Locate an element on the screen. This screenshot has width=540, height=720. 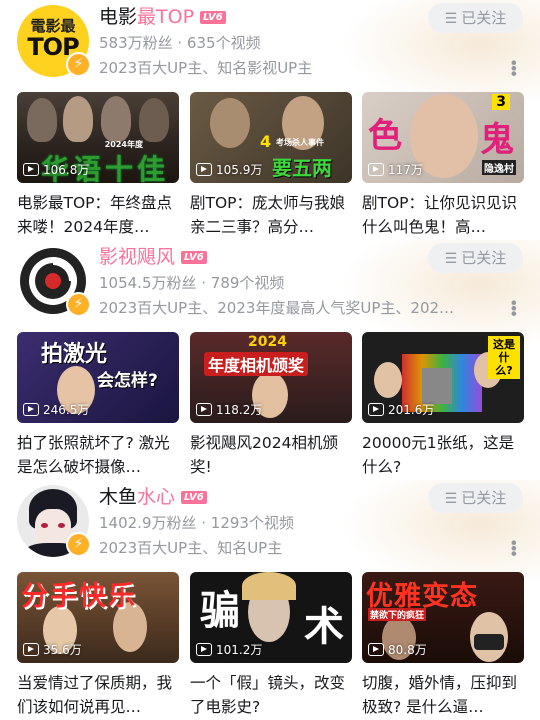
up-tags: 2023百大UP主、知名影视UP主 is located at coordinates (206, 68).